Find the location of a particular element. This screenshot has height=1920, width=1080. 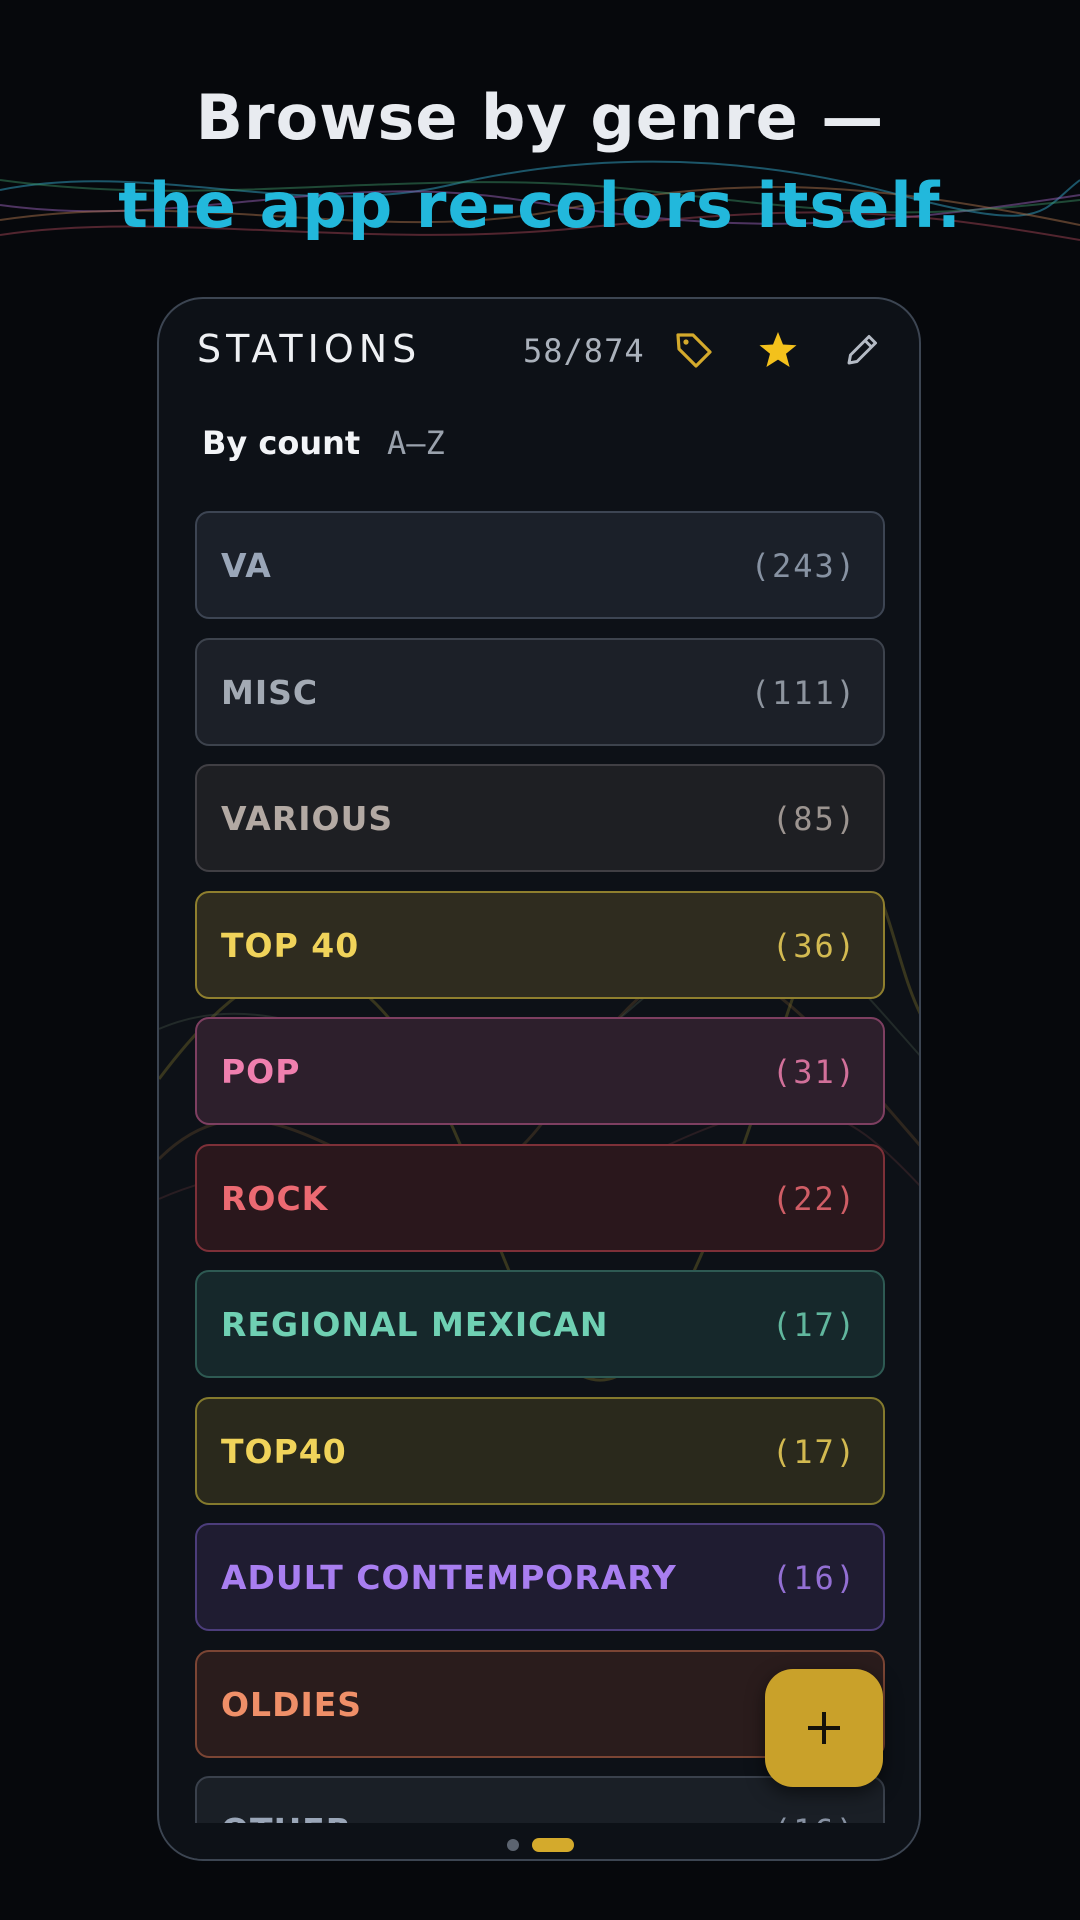

genre-chip: VARIOUS (85) is located at coordinates (540, 818).